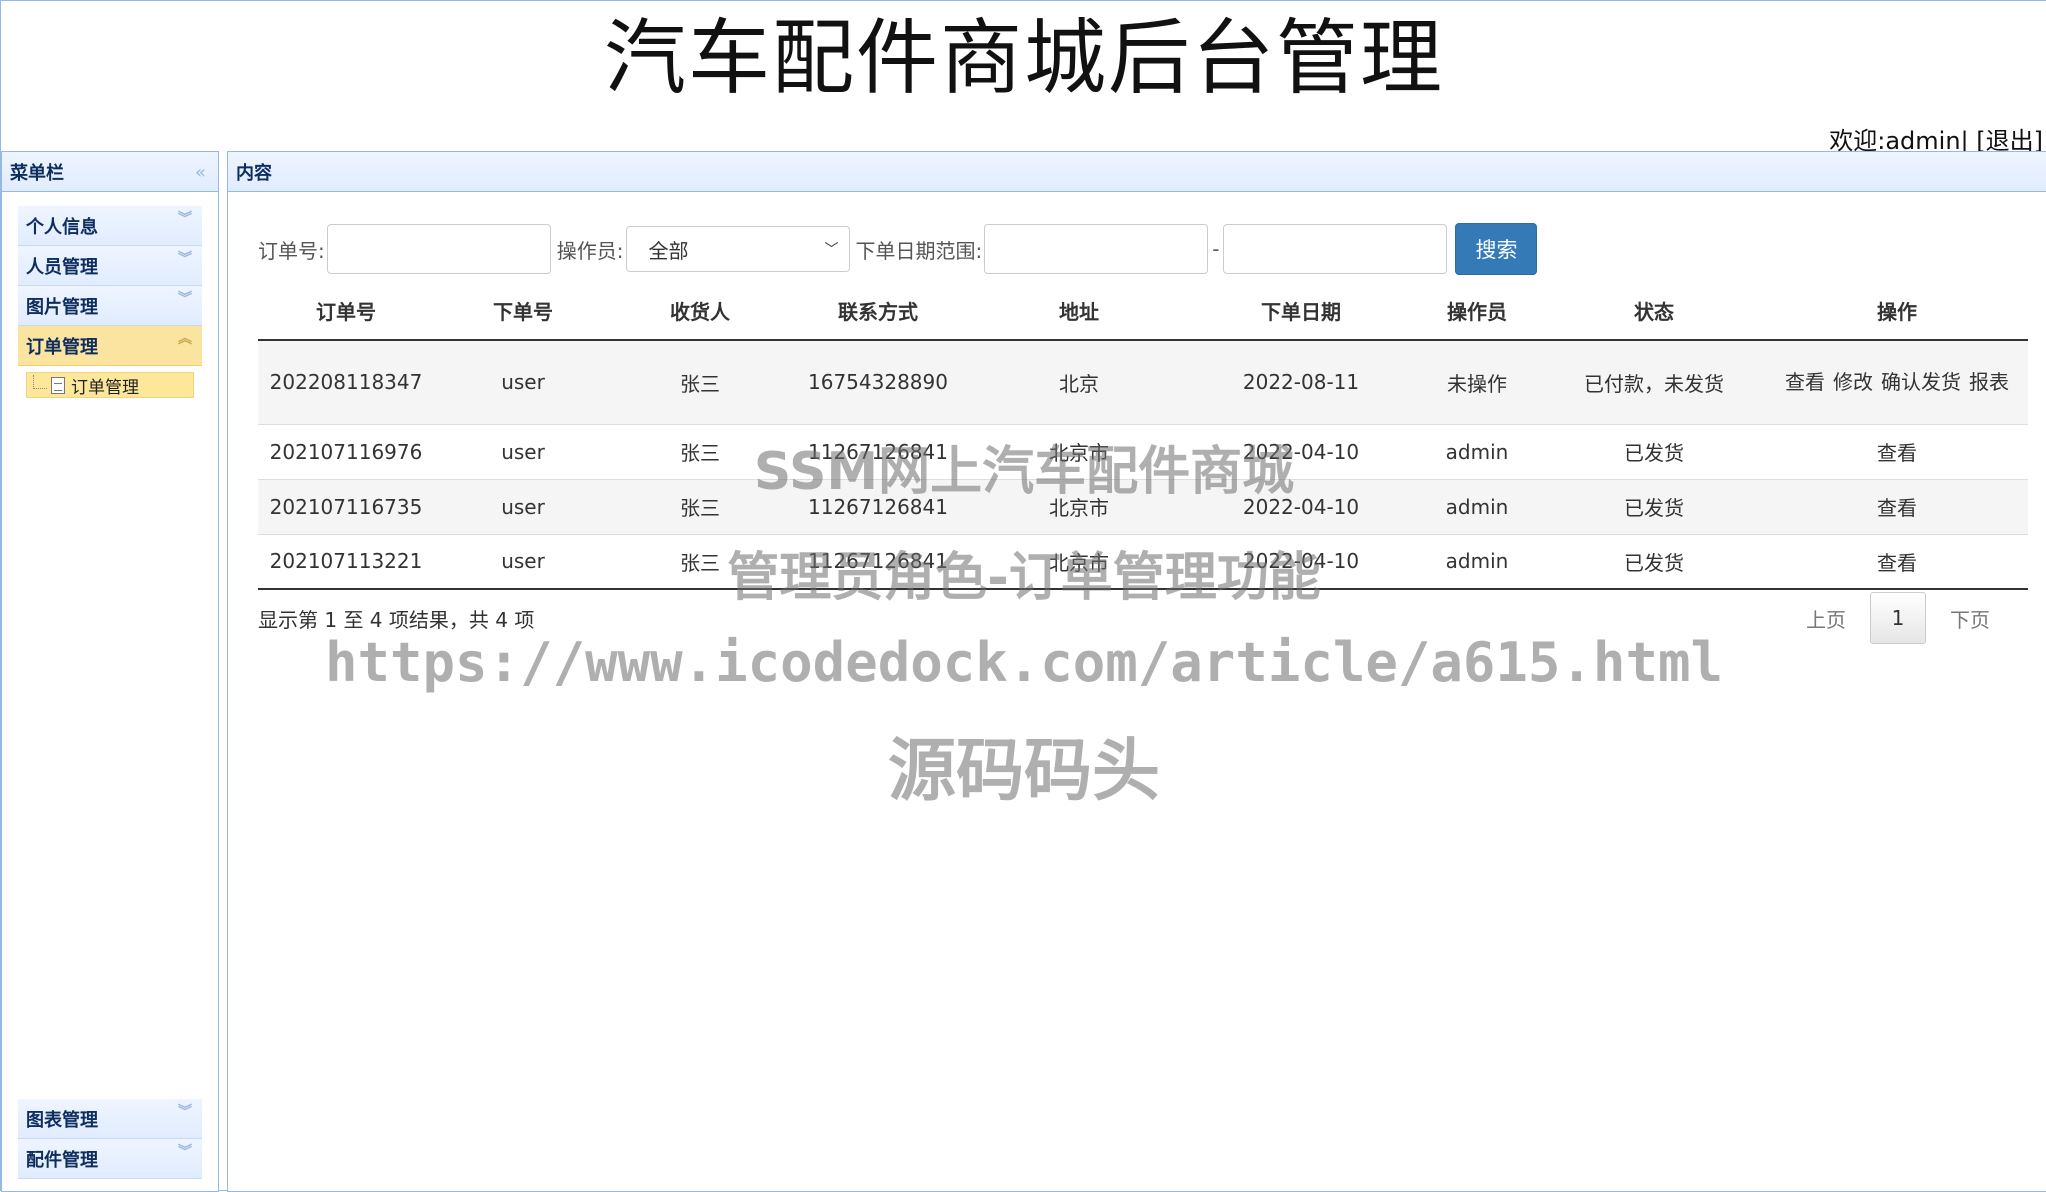  What do you see at coordinates (1921, 382) in the screenshot?
I see `confirm-ship-link: 确认发货` at bounding box center [1921, 382].